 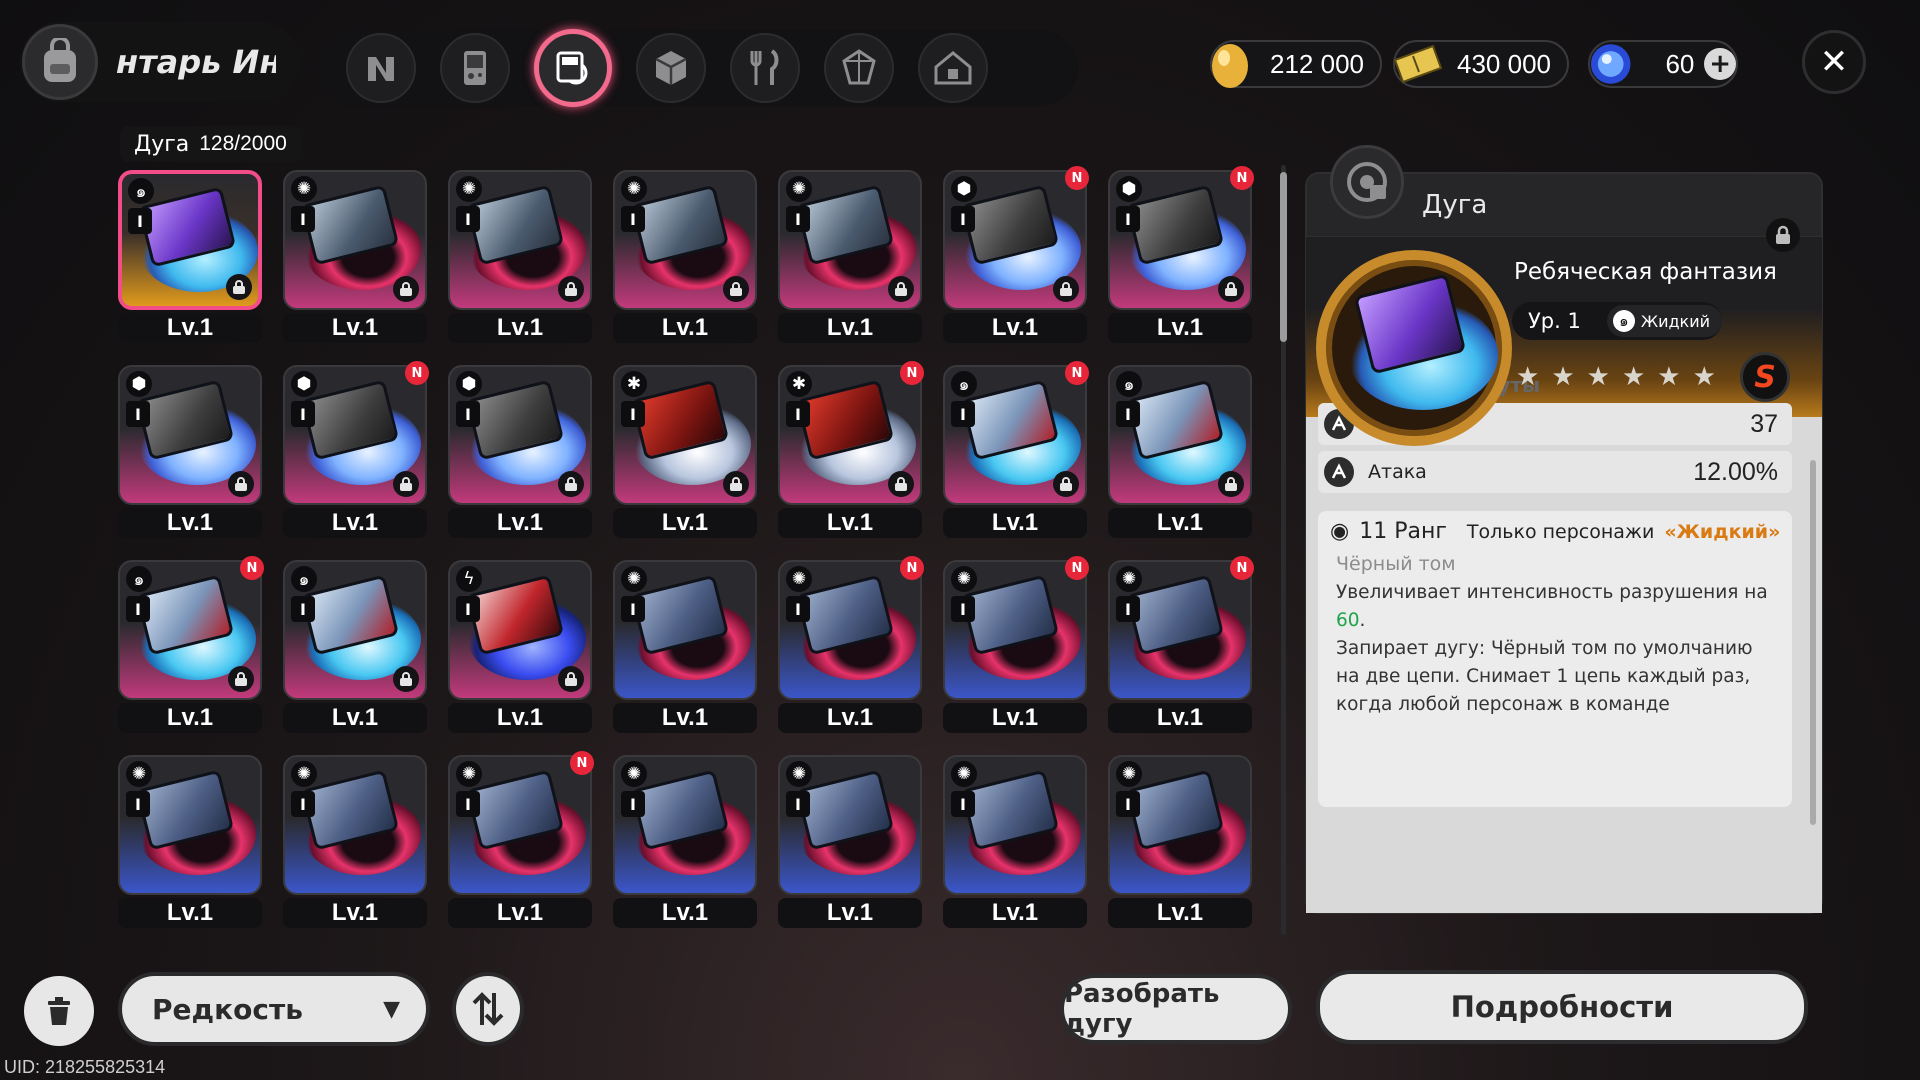 What do you see at coordinates (671, 68) in the screenshot?
I see `tab-cube` at bounding box center [671, 68].